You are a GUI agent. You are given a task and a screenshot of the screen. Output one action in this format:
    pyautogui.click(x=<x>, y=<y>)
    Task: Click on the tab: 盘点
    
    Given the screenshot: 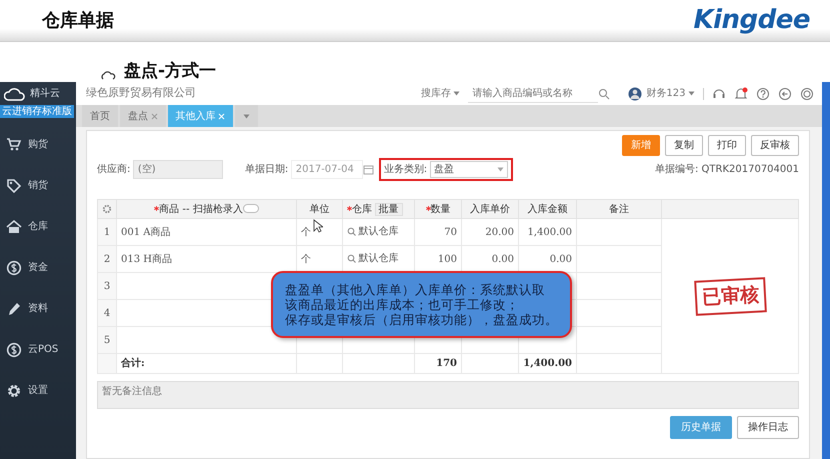 What is the action you would take?
    pyautogui.click(x=143, y=116)
    